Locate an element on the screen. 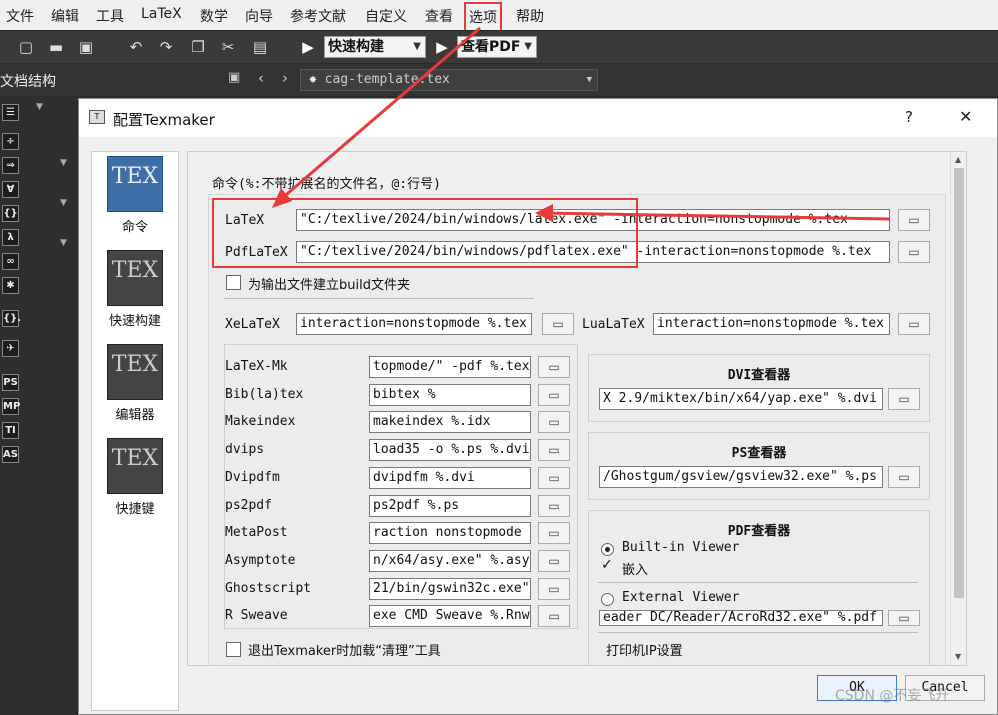 The width and height of the screenshot is (998, 715). arrow-to-latex is located at coordinates (380, 114).